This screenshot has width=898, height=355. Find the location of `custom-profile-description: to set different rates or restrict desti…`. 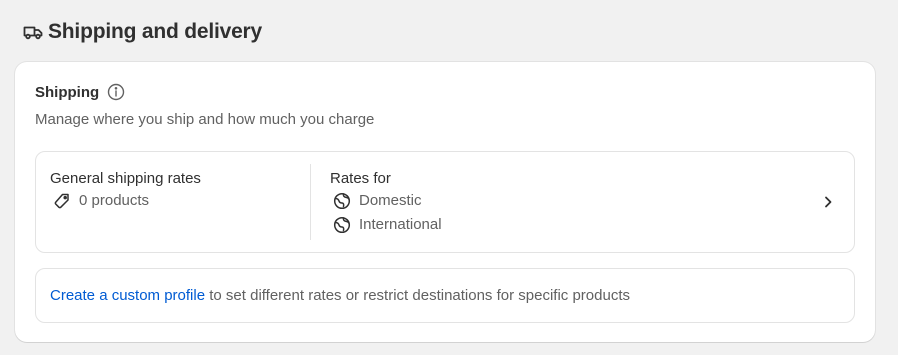

custom-profile-description: to set different rates or restrict desti… is located at coordinates (417, 295).